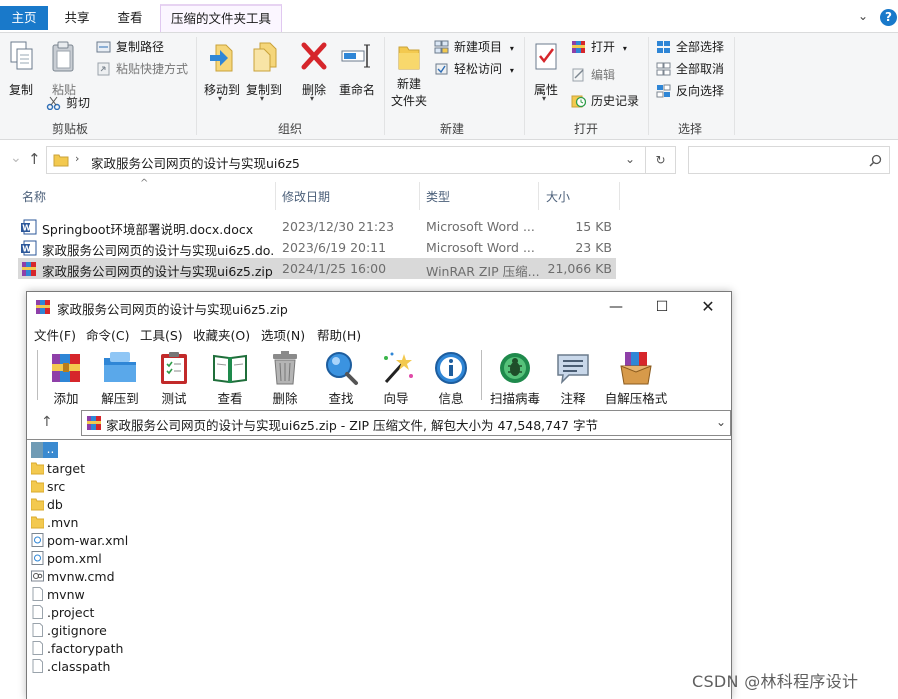  What do you see at coordinates (511, 48) in the screenshot?
I see `chevron-down-icon: ▾` at bounding box center [511, 48].